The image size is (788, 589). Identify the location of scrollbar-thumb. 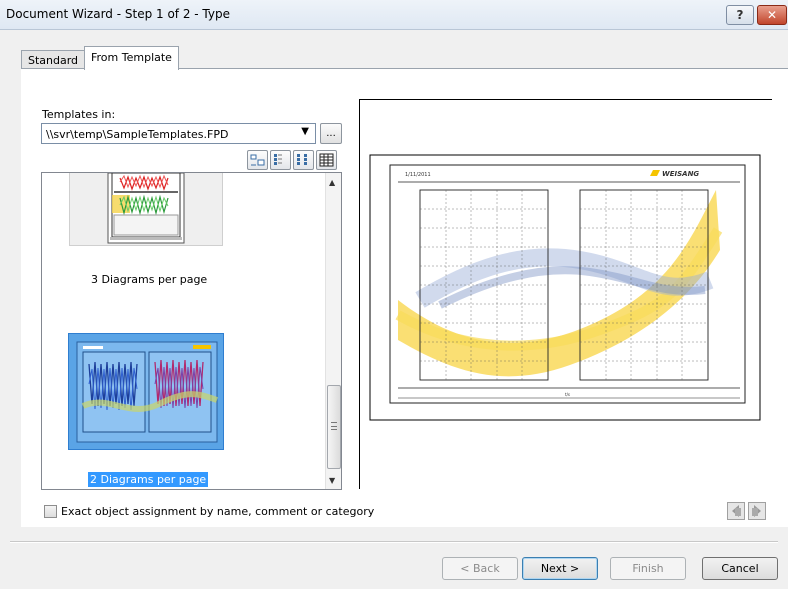
(334, 427).